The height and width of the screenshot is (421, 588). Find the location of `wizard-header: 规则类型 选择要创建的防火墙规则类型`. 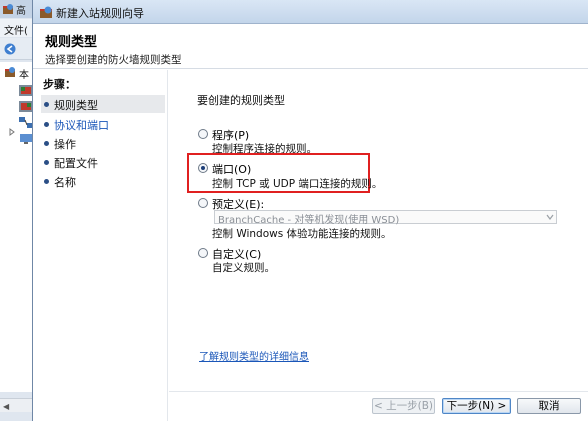

wizard-header: 规则类型 选择要创建的防火墙规则类型 is located at coordinates (310, 47).